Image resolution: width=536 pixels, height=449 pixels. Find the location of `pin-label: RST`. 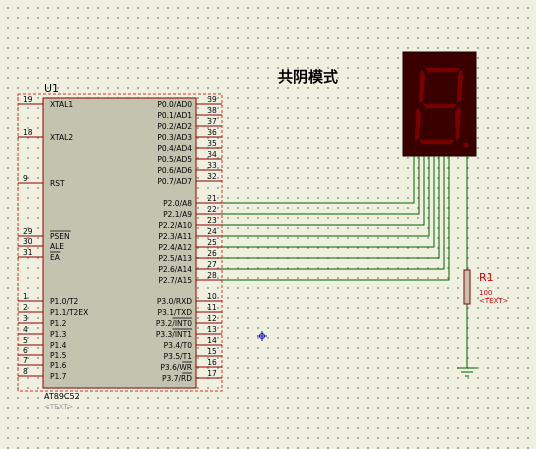

pin-label: RST is located at coordinates (57, 183).